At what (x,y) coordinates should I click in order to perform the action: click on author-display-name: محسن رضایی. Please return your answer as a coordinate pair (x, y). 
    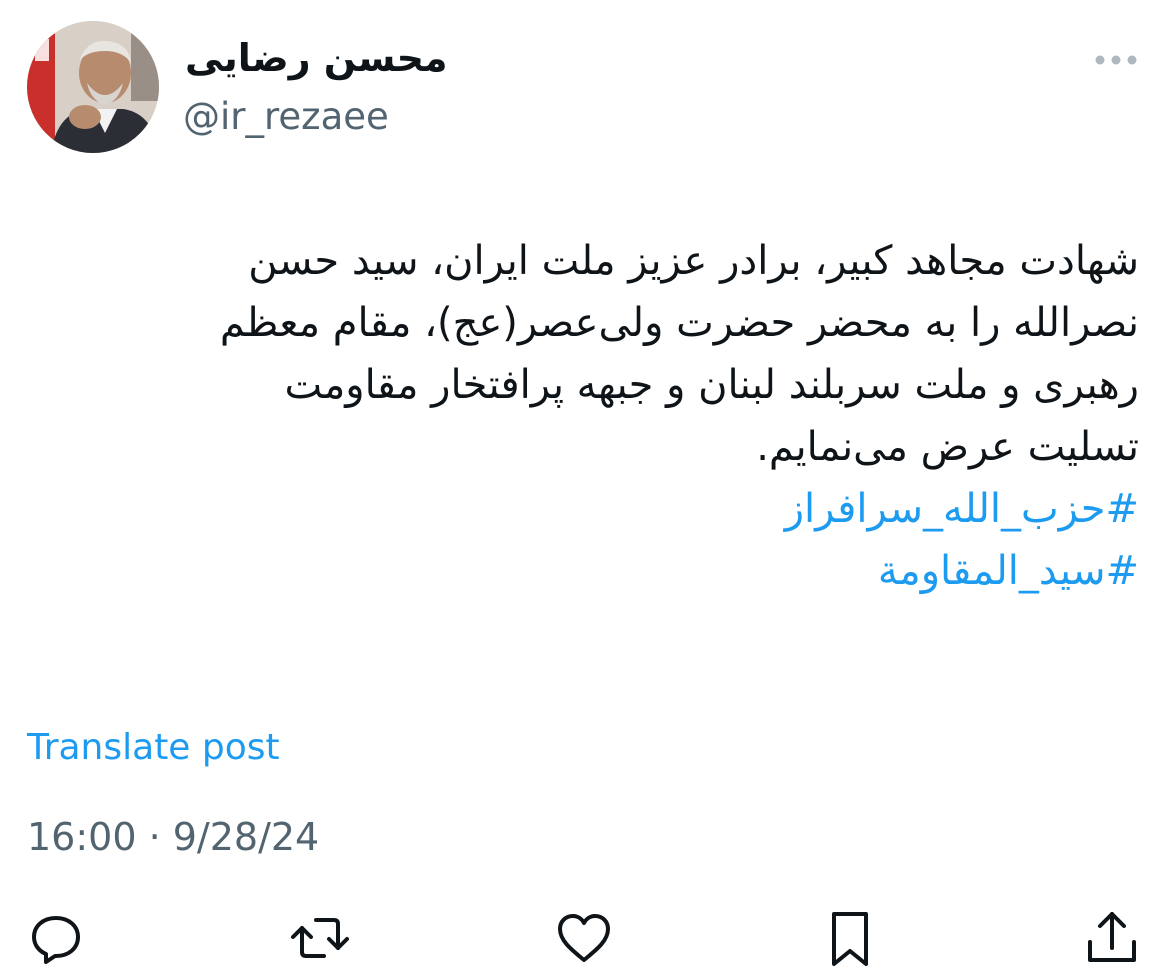
    Looking at the image, I should click on (316, 58).